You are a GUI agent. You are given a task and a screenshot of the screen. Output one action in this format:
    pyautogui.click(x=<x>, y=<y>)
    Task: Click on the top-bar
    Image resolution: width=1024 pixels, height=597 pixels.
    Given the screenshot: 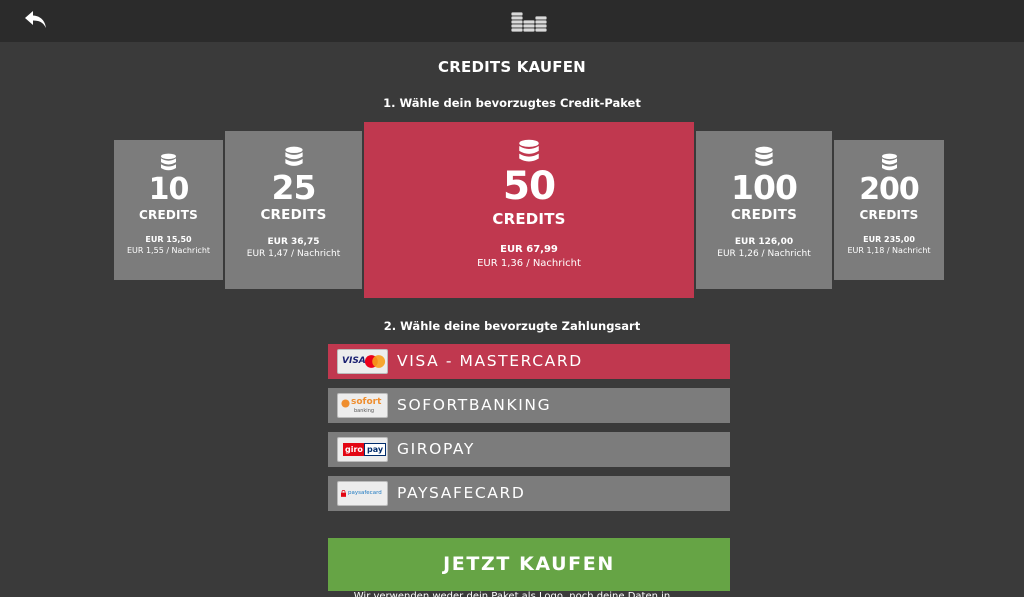 What is the action you would take?
    pyautogui.click(x=512, y=21)
    